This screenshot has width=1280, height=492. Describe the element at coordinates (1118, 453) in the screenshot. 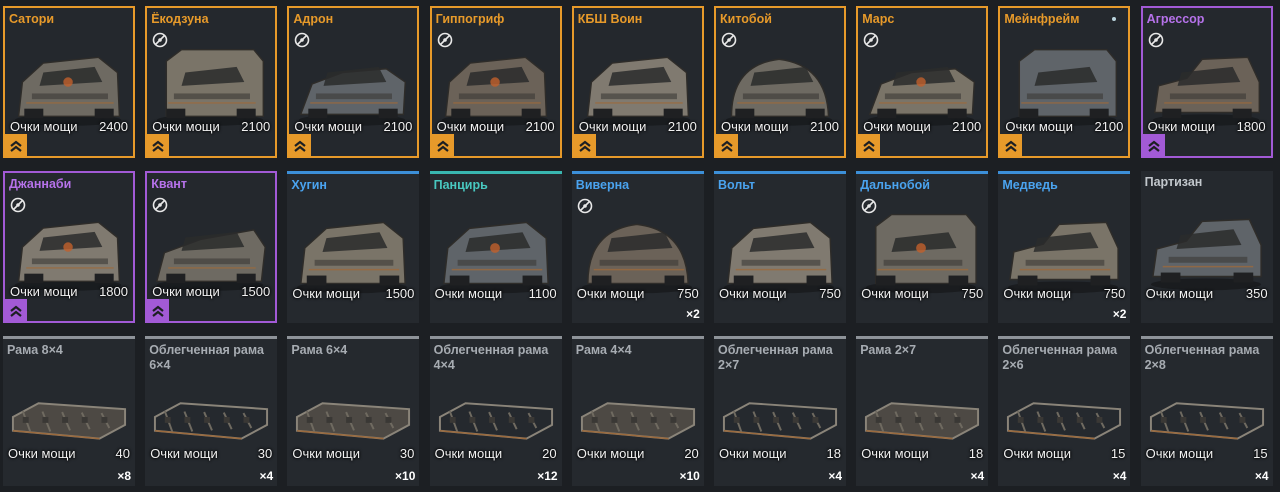

I see `power-score-value: 15` at that location.